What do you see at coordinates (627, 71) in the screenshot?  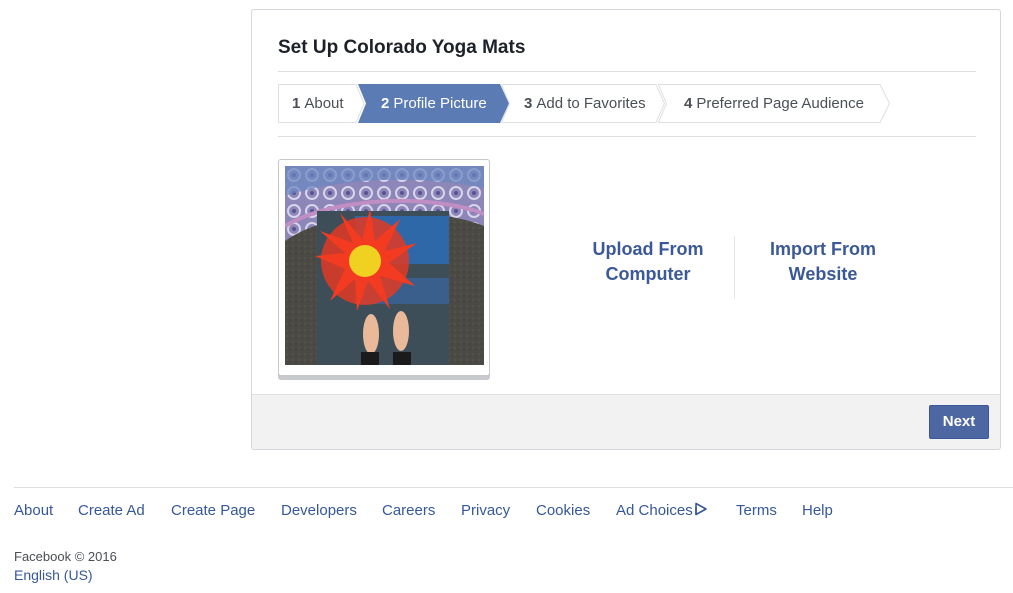 I see `title-divider` at bounding box center [627, 71].